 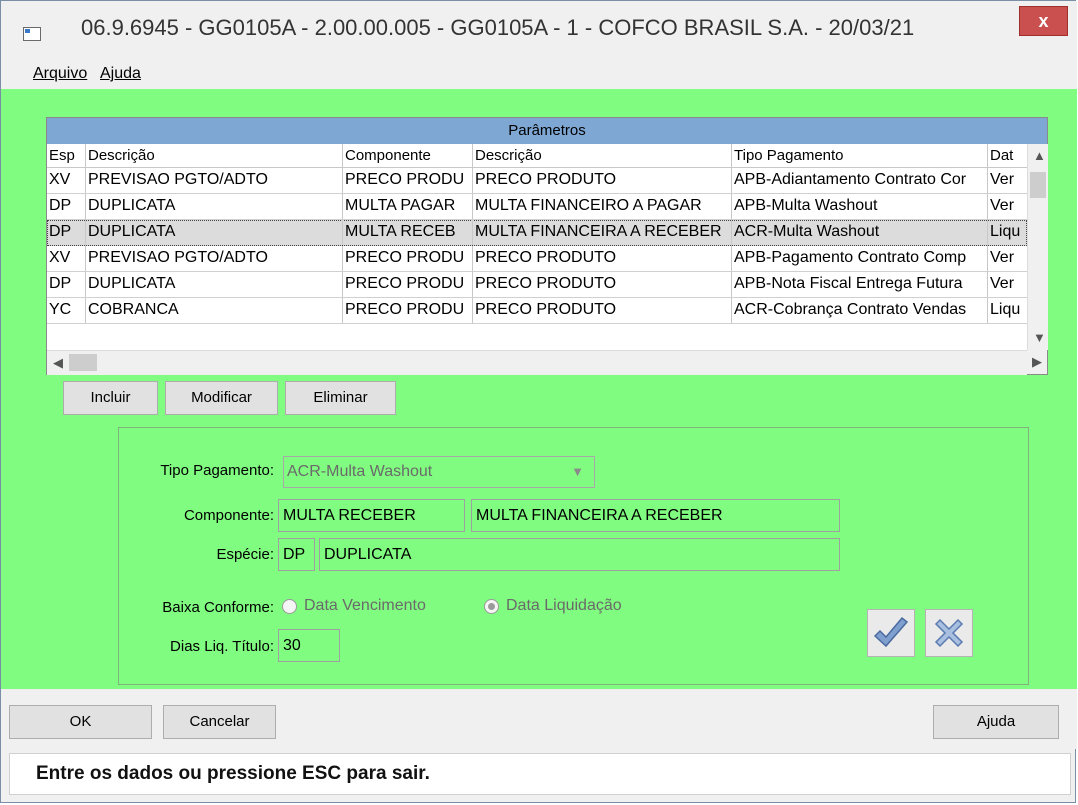 What do you see at coordinates (340, 398) in the screenshot?
I see `eliminar-button: Eliminar` at bounding box center [340, 398].